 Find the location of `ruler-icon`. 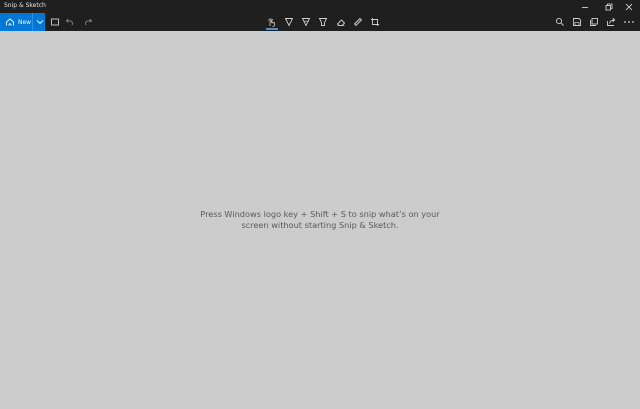

ruler-icon is located at coordinates (358, 22).